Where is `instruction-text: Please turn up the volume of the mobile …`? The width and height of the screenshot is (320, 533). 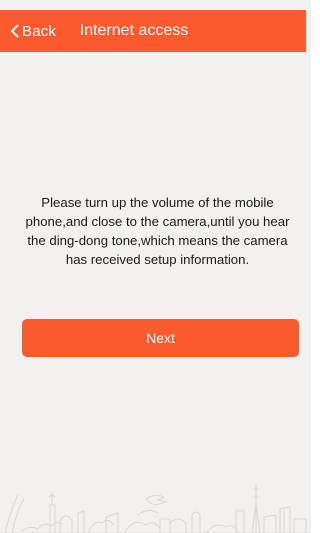
instruction-text: Please turn up the volume of the mobile … is located at coordinates (157, 231).